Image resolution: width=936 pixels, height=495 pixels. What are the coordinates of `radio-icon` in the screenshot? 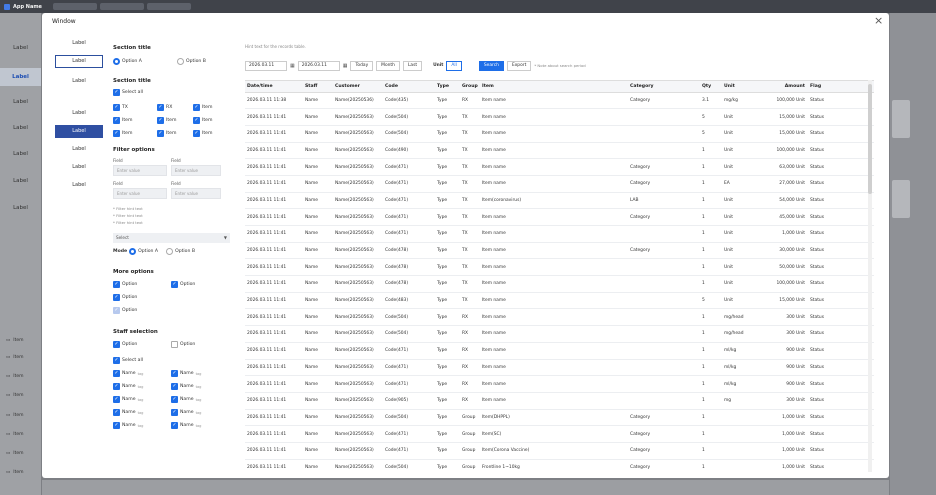 It's located at (170, 251).